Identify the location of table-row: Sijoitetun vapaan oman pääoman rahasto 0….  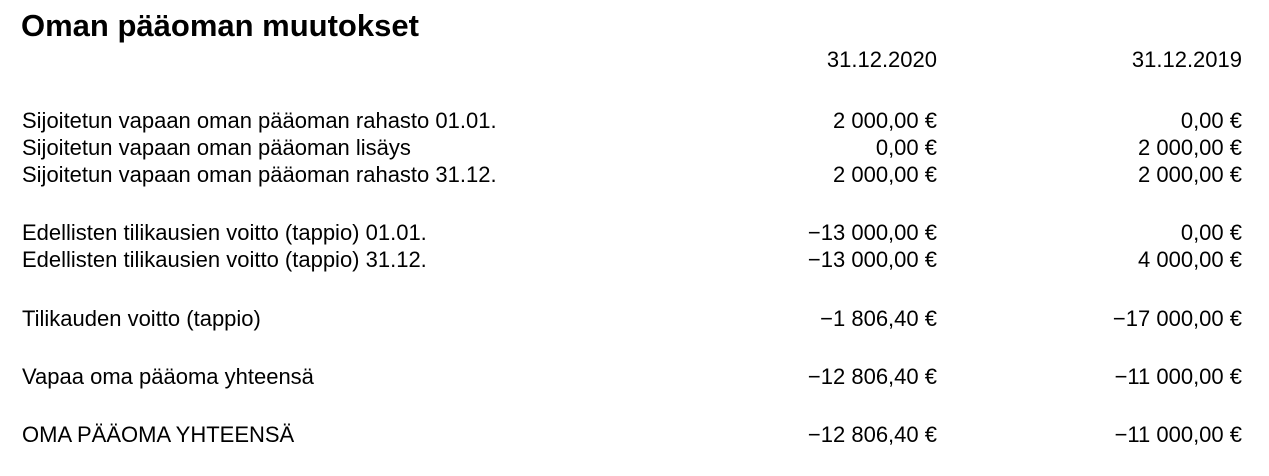
(634, 121).